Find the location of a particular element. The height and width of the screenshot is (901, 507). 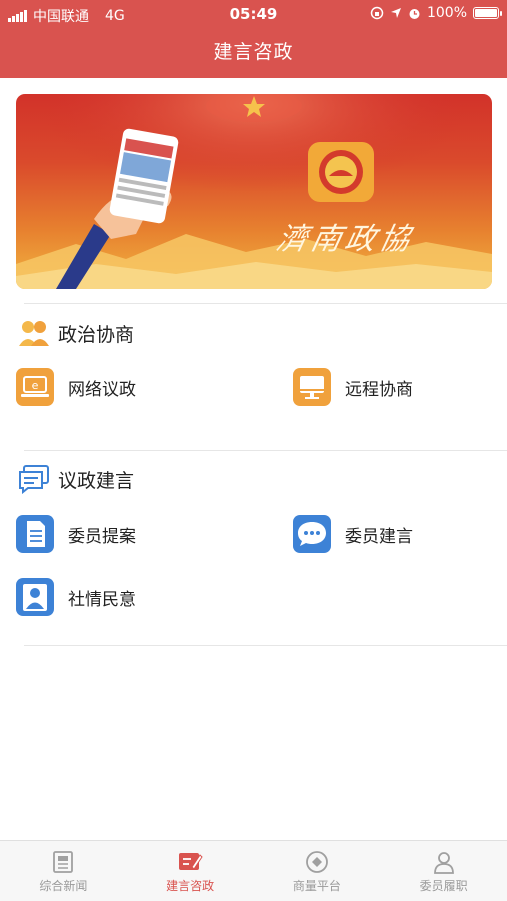

tab-bar: 综合新闻 建言咨政 商量平台 委员履职 is located at coordinates (253, 870).